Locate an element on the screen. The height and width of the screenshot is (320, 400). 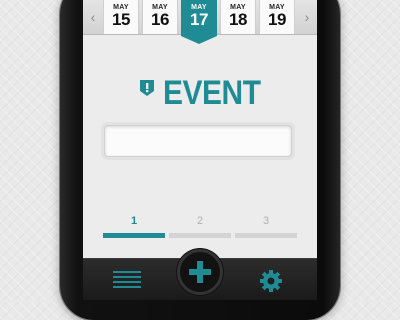
date-may-17-selected: MAY 17 is located at coordinates (199, 22).